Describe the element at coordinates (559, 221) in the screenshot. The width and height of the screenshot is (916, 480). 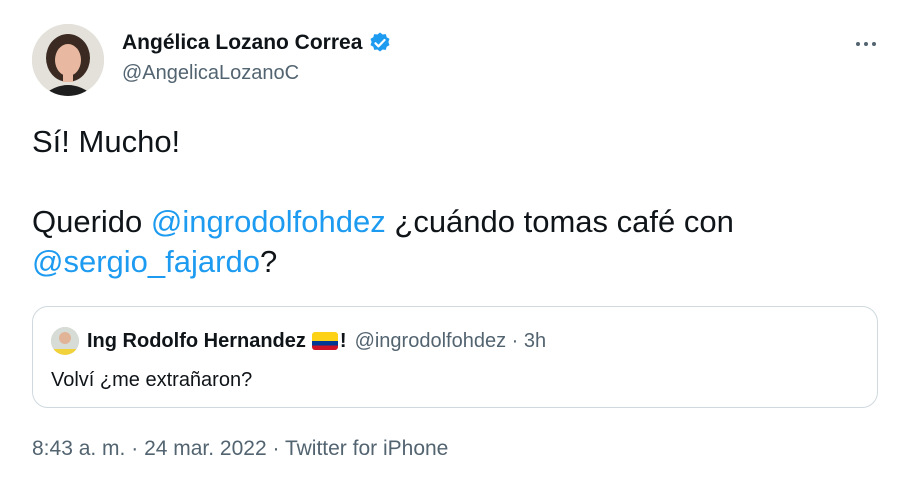
I see `tweet-text-suffix: ¿cuándo tomas café con` at that location.